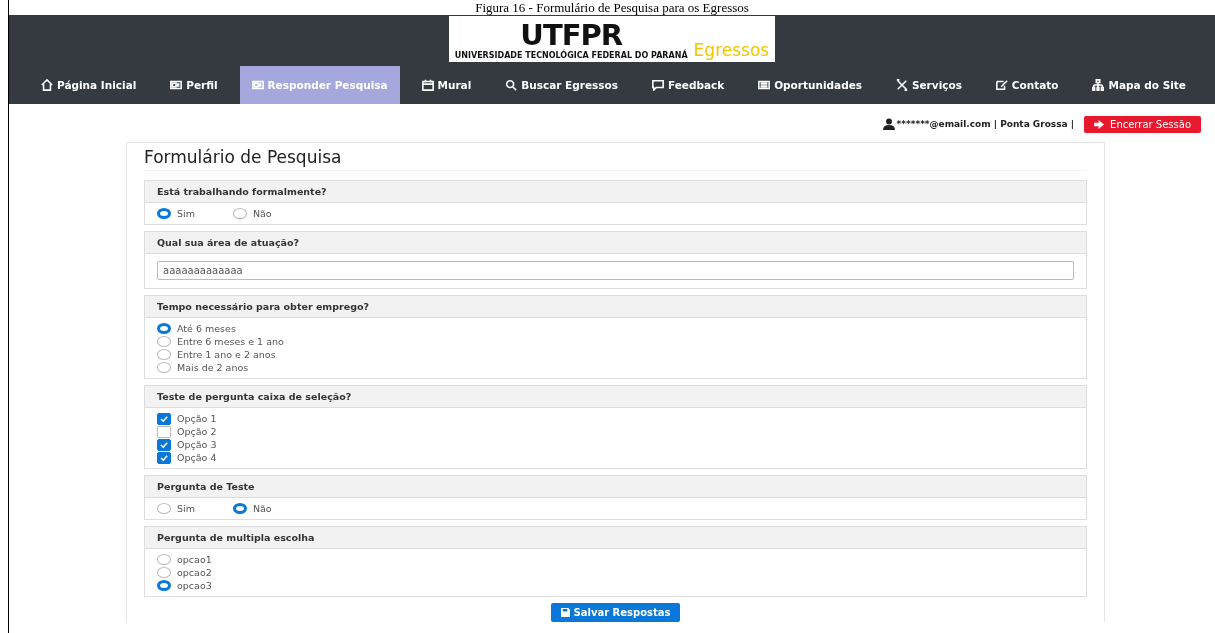 This screenshot has height=633, width=1215. Describe the element at coordinates (810, 85) in the screenshot. I see `nav-link: Oportunidades` at that location.